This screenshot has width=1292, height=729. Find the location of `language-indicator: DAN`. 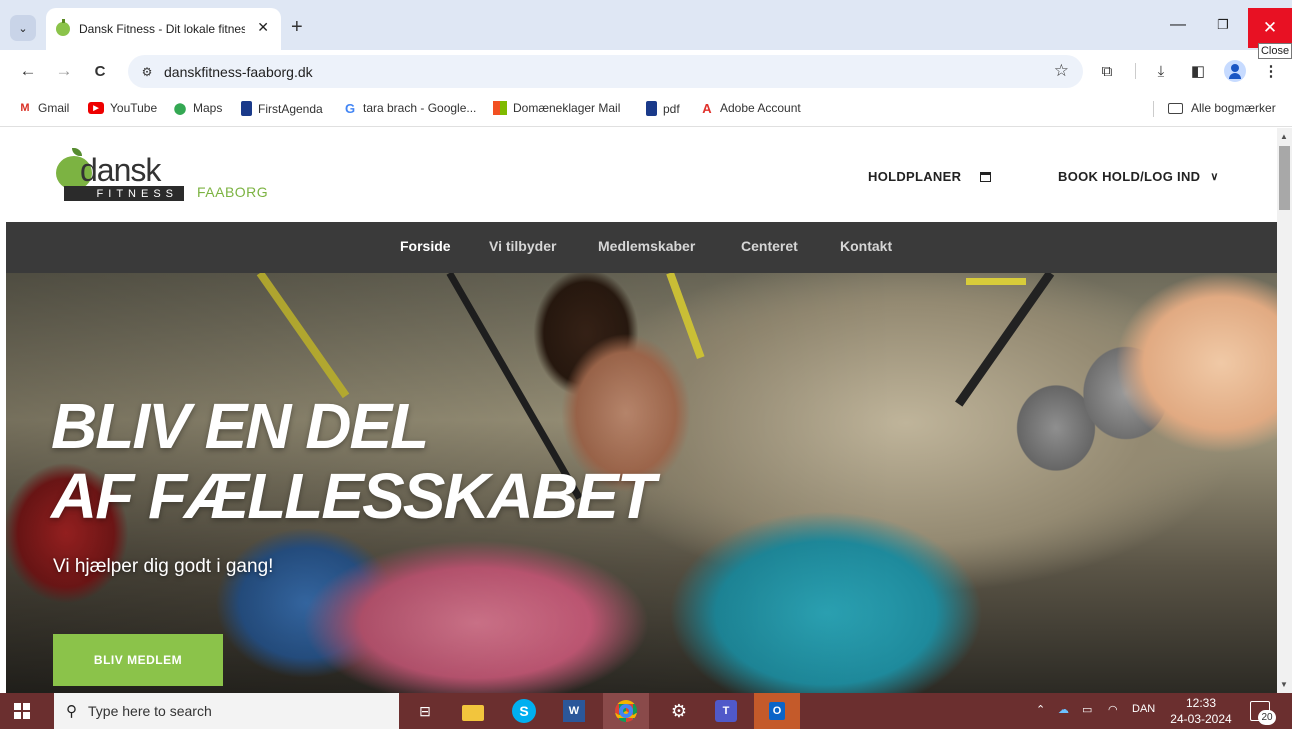

language-indicator: DAN is located at coordinates (1143, 709).